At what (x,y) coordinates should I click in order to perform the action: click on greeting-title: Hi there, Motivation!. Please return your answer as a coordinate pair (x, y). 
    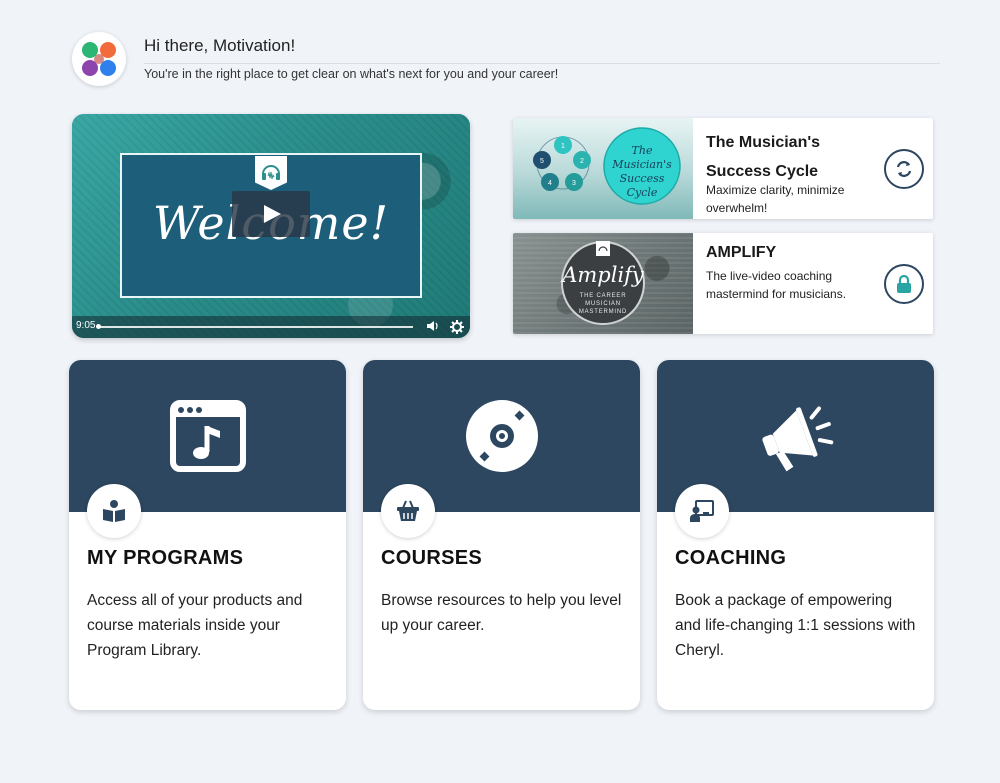
    Looking at the image, I should click on (220, 45).